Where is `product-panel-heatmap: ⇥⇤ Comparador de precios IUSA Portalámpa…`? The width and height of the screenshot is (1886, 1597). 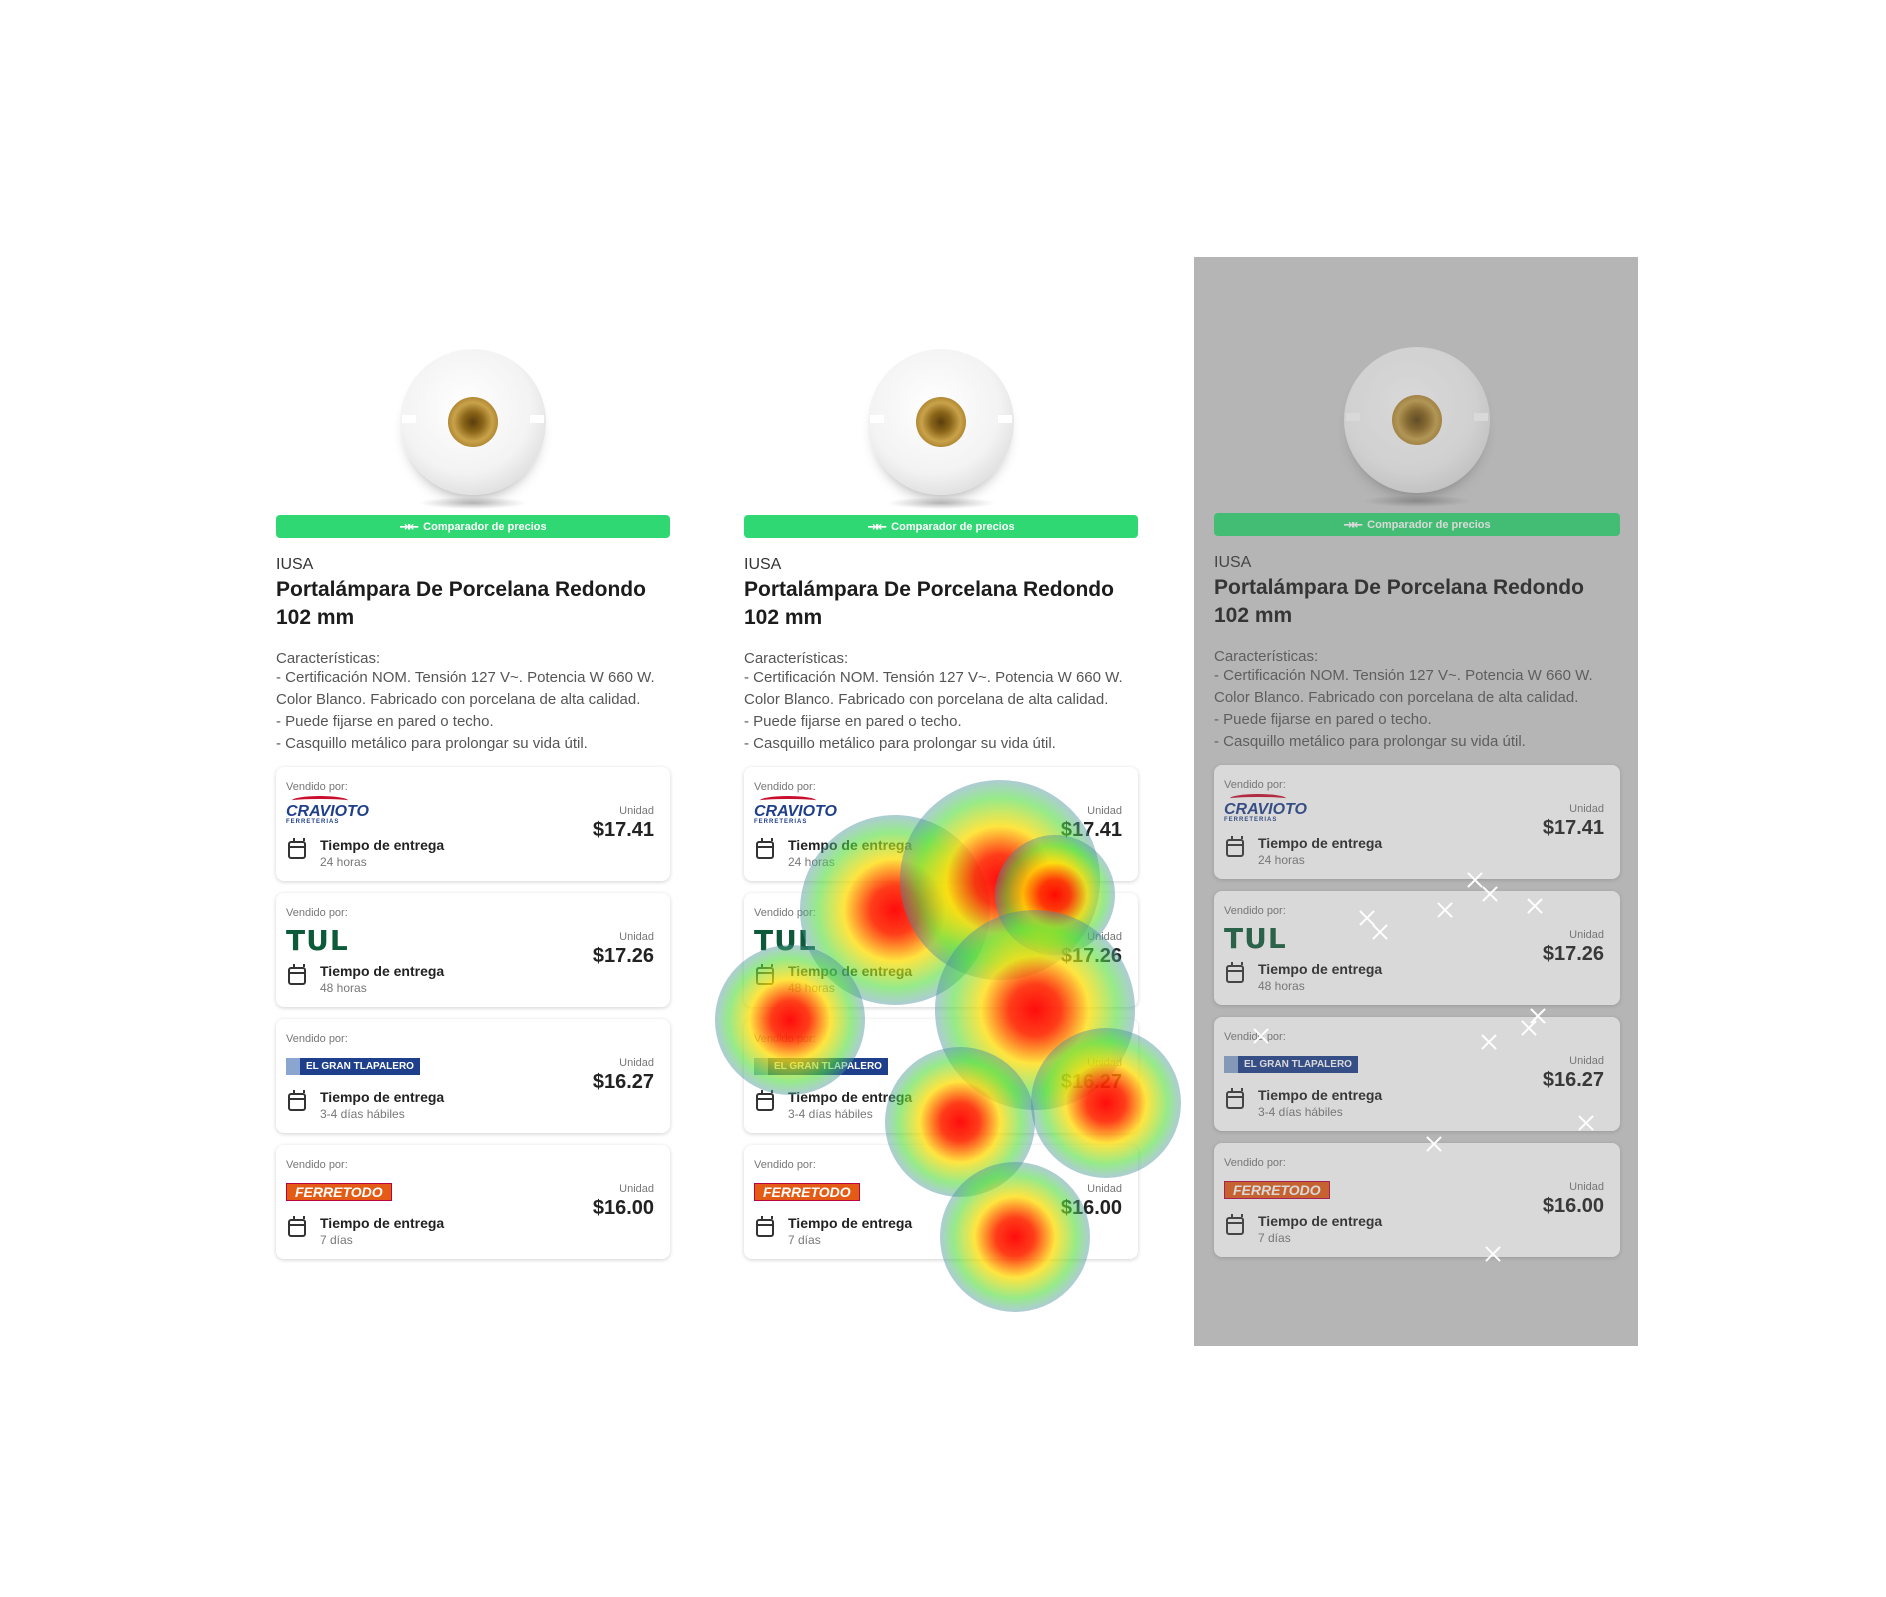 product-panel-heatmap: ⇥⇤ Comparador de precios IUSA Portalámpa… is located at coordinates (941, 831).